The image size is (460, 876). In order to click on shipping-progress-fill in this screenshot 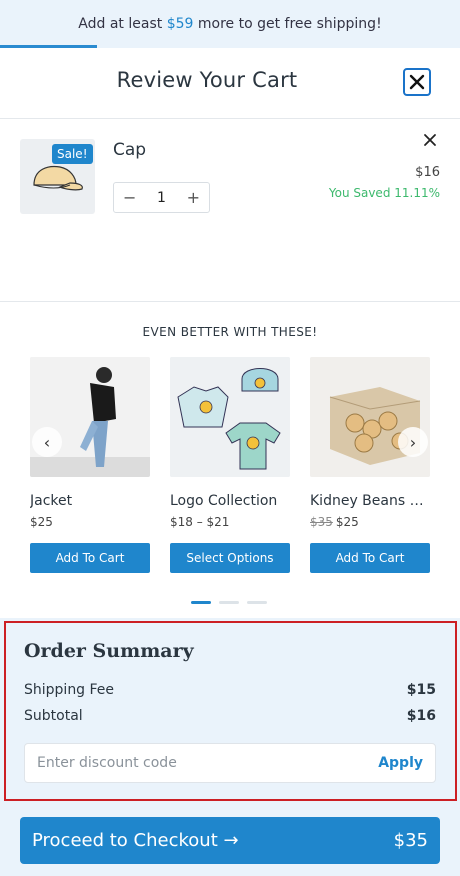, I will do `click(48, 46)`.